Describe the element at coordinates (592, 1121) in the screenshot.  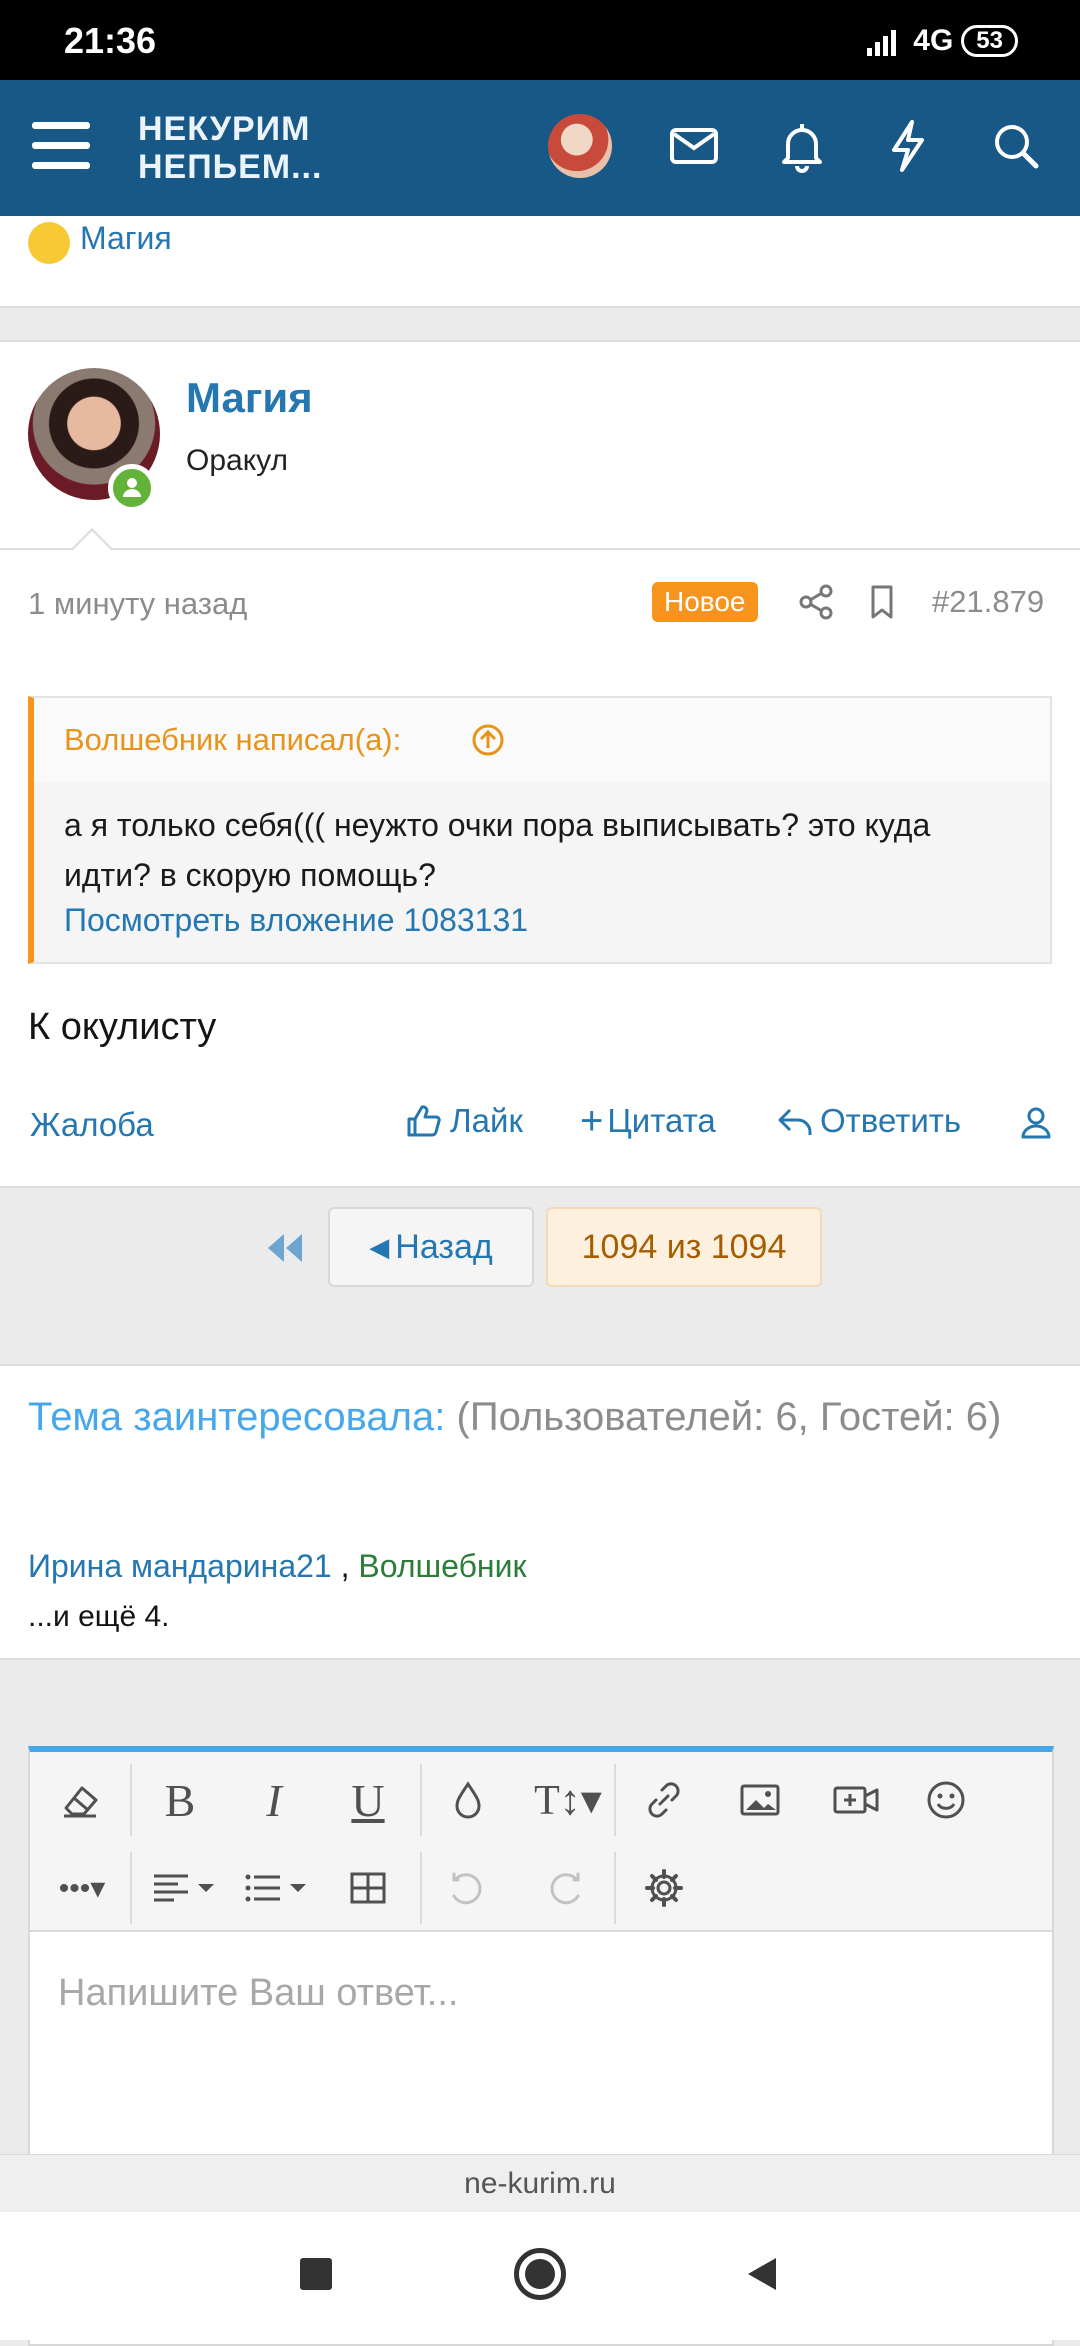
I see `plus-icon: +` at that location.